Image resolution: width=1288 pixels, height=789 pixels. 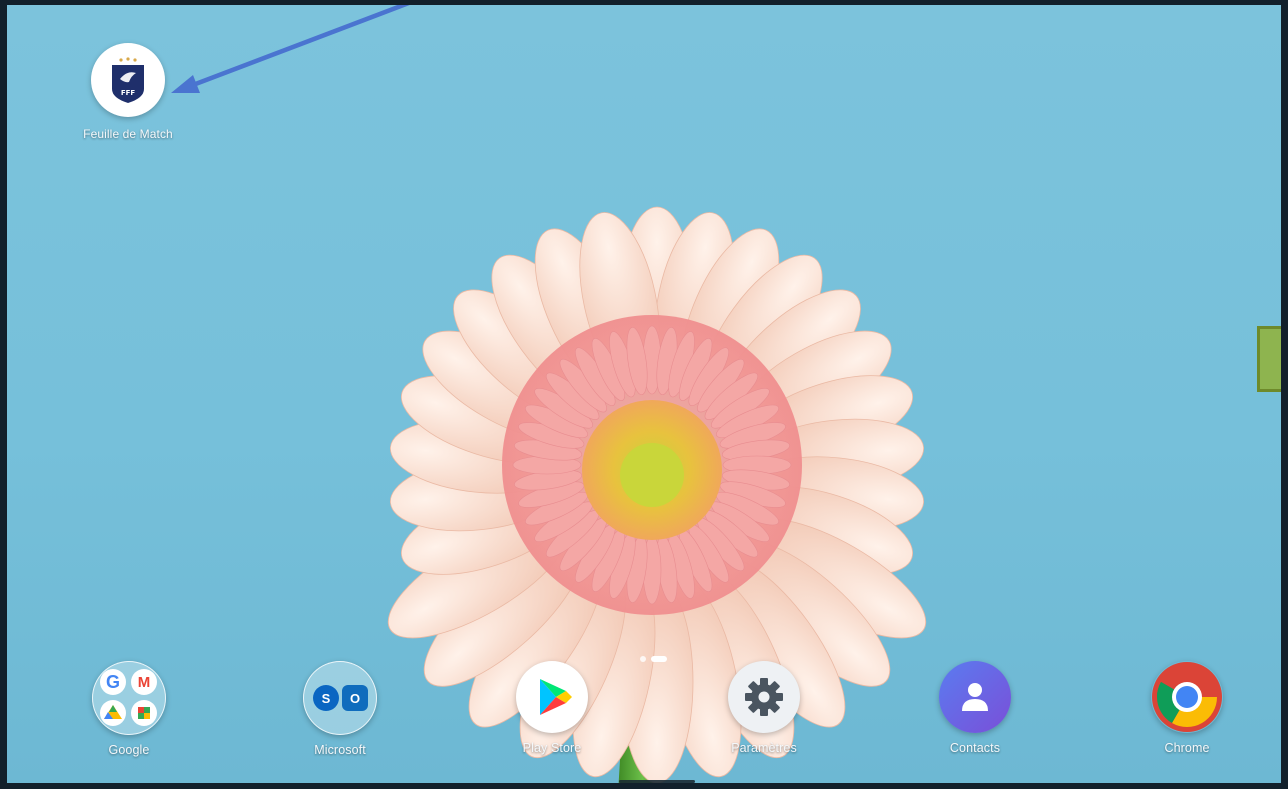 I want to click on app-play-store: Play Store, so click(x=552, y=708).